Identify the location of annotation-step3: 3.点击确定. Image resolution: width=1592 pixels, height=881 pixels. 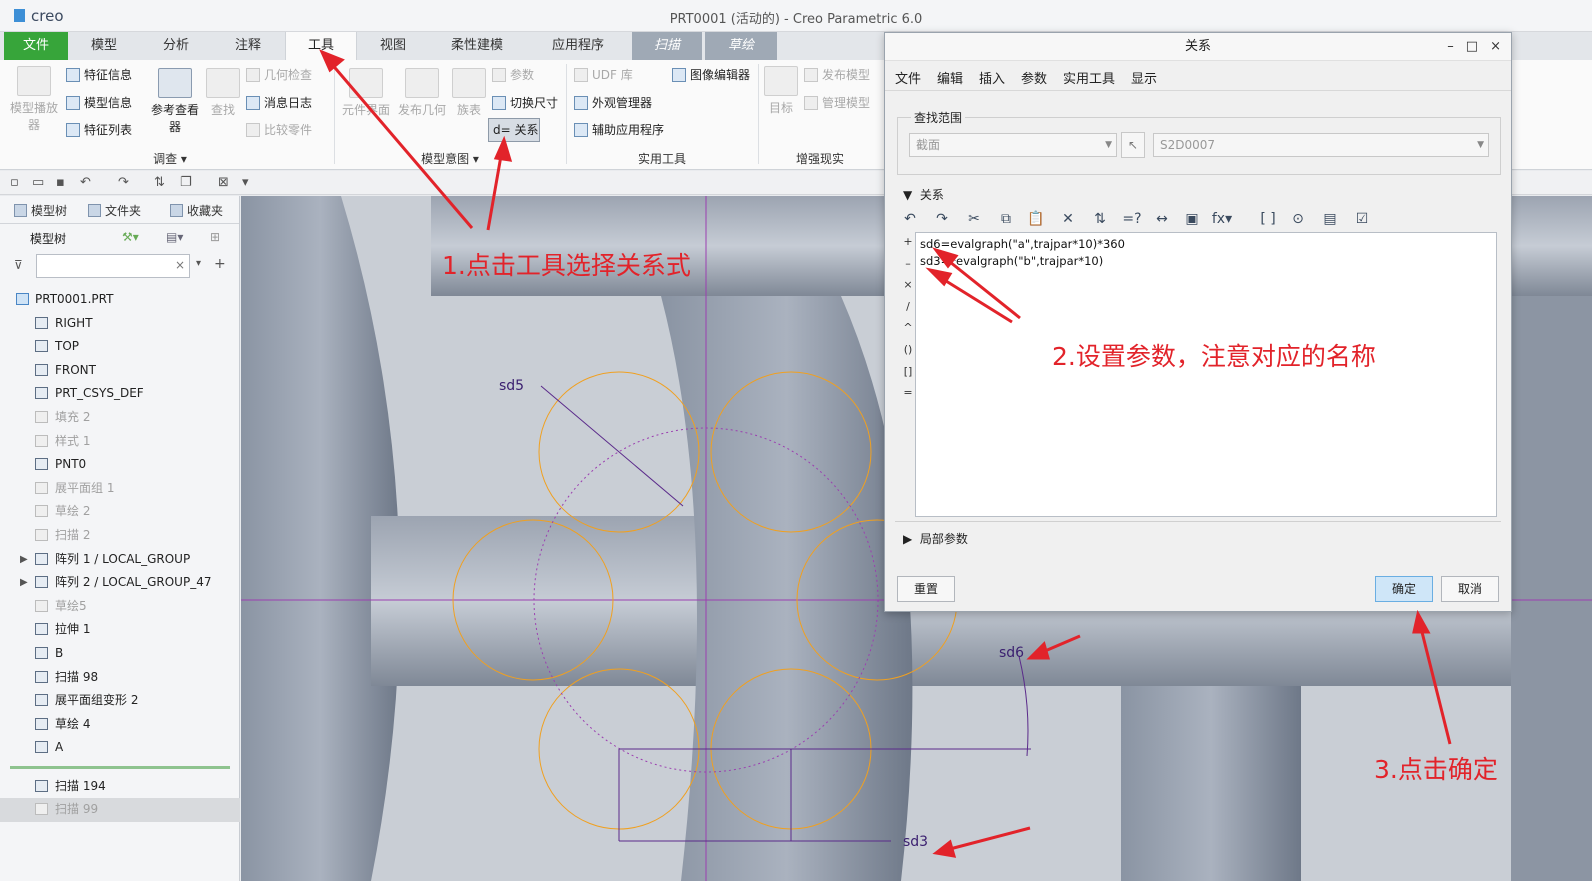
(1436, 769).